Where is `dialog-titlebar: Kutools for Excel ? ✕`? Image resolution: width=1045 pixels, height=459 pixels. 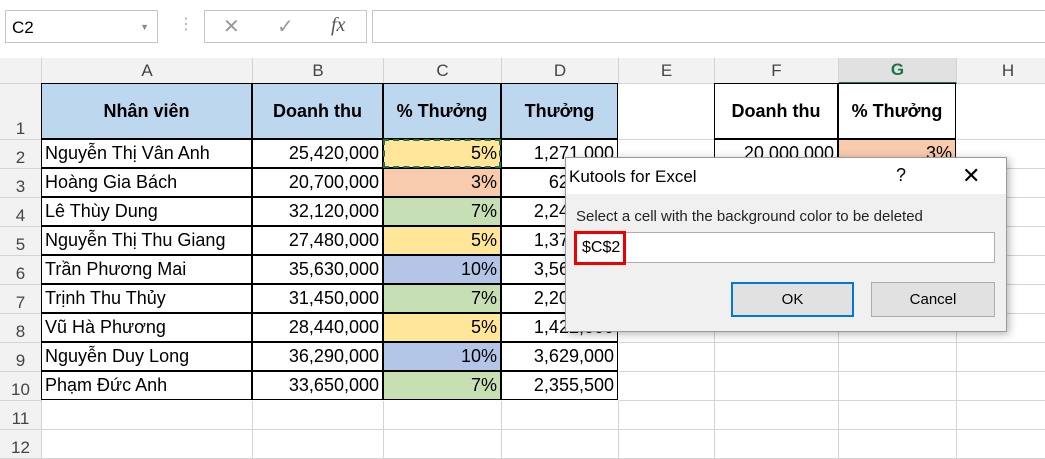
dialog-titlebar: Kutools for Excel ? ✕ is located at coordinates (786, 176).